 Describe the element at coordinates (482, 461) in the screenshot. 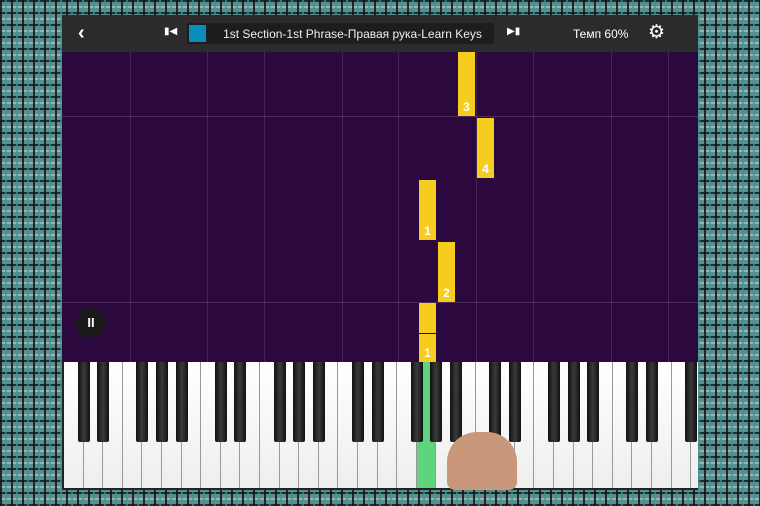

I see `hand-image` at that location.